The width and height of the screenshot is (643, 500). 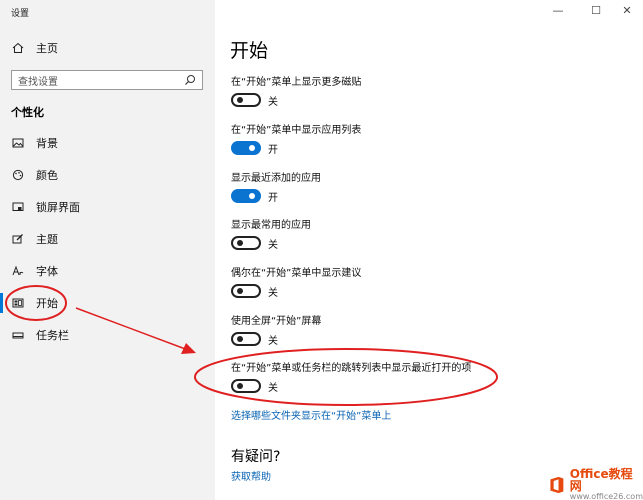 I want to click on toggle-recent-items, so click(x=246, y=386).